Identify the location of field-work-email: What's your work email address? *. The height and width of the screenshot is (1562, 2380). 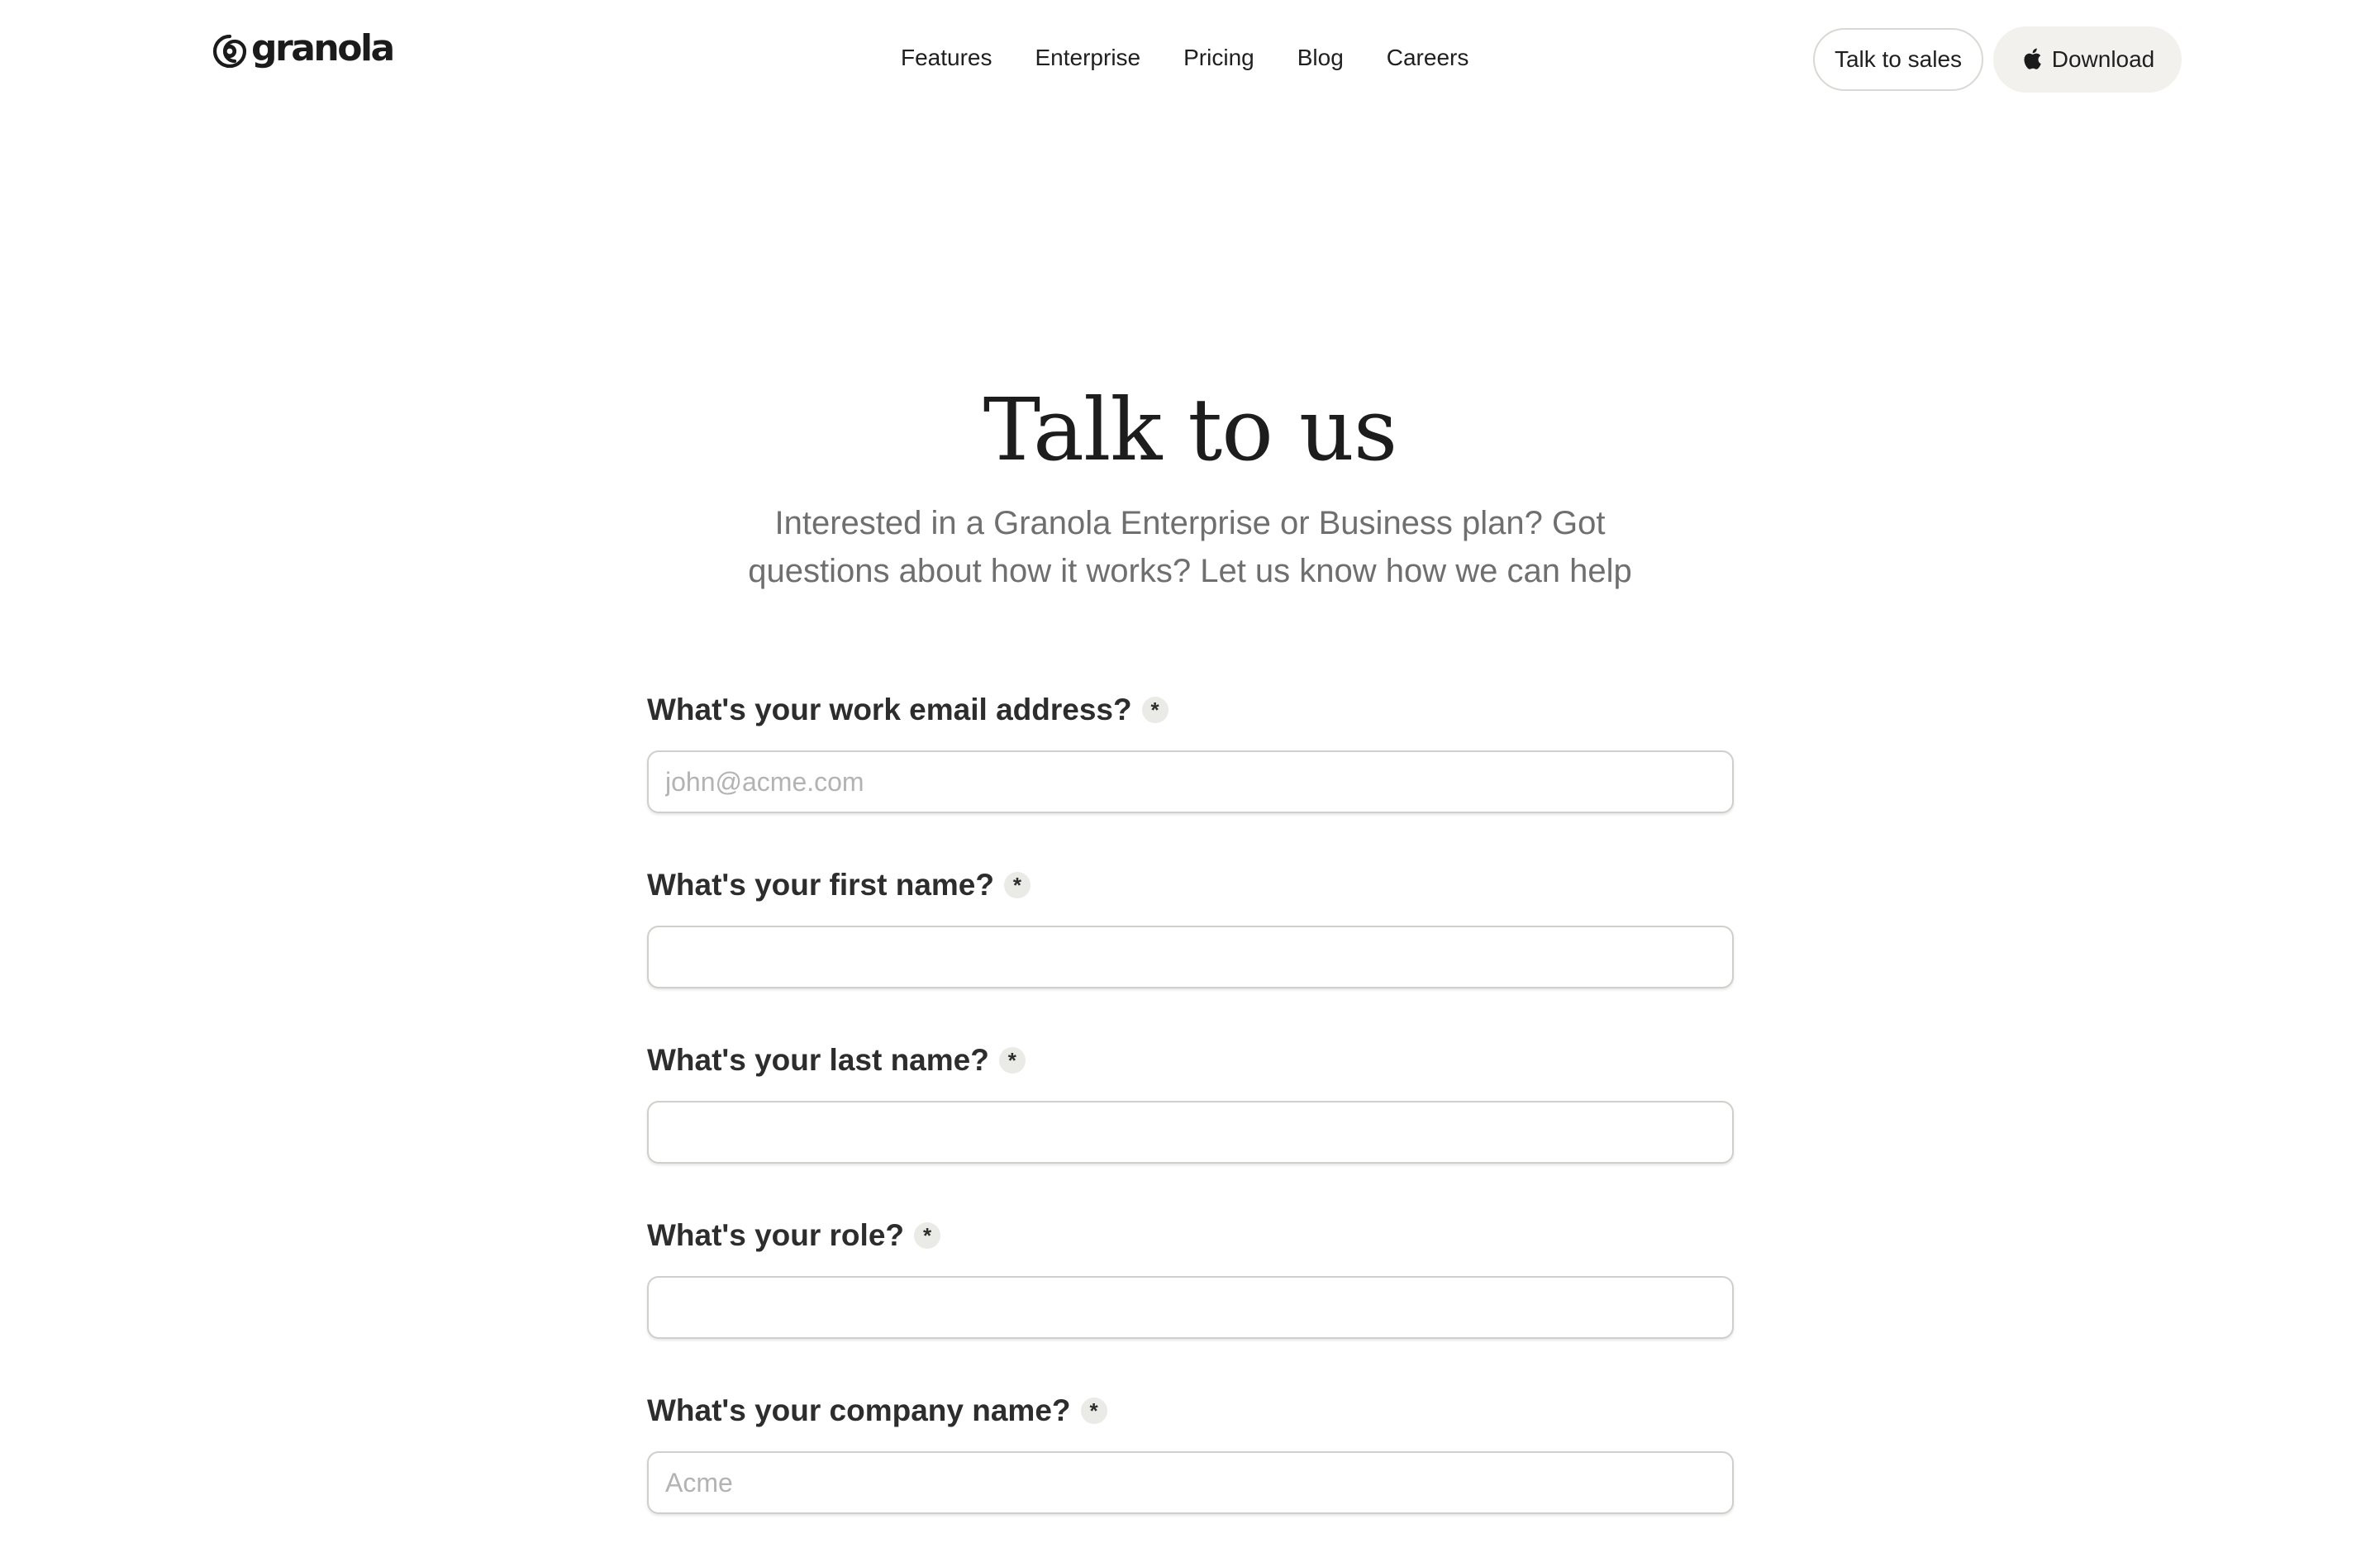
(1190, 749).